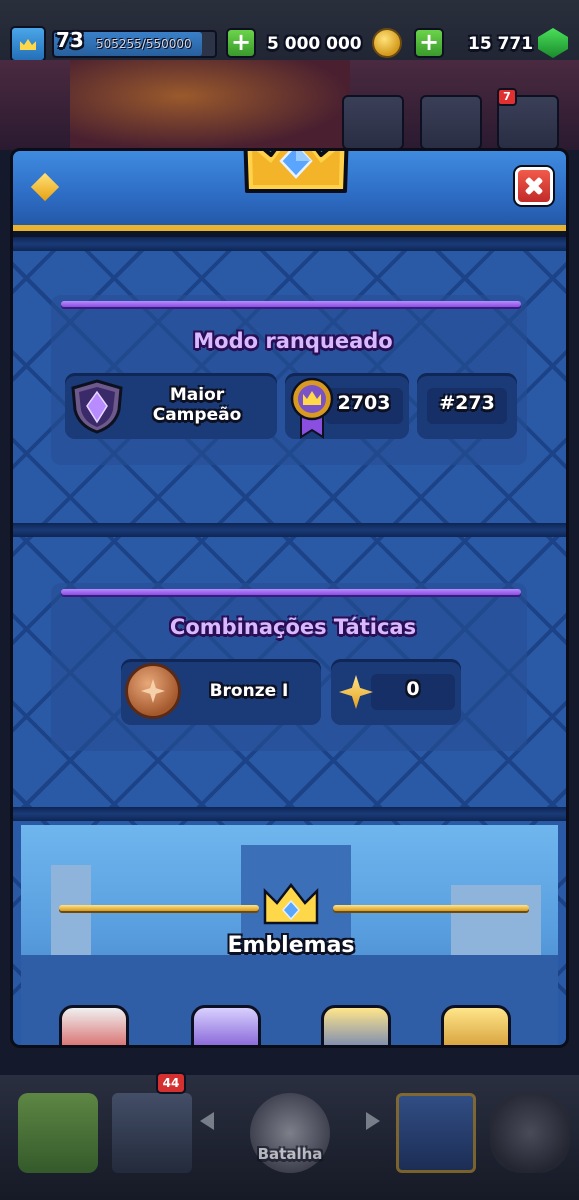  What do you see at coordinates (159, 908) in the screenshot?
I see `emblems-title-line-left` at bounding box center [159, 908].